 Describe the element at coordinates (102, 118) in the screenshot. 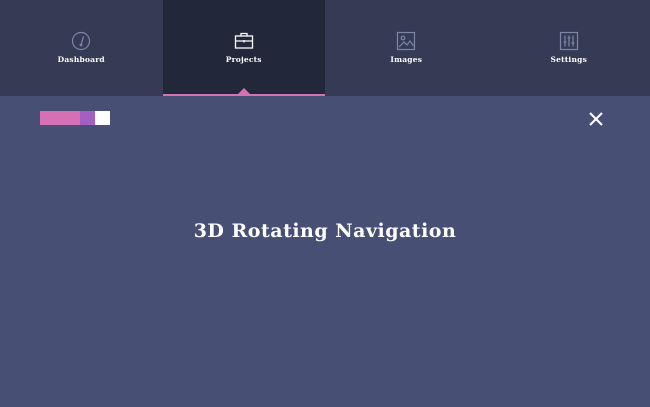

I see `swatch-white` at that location.